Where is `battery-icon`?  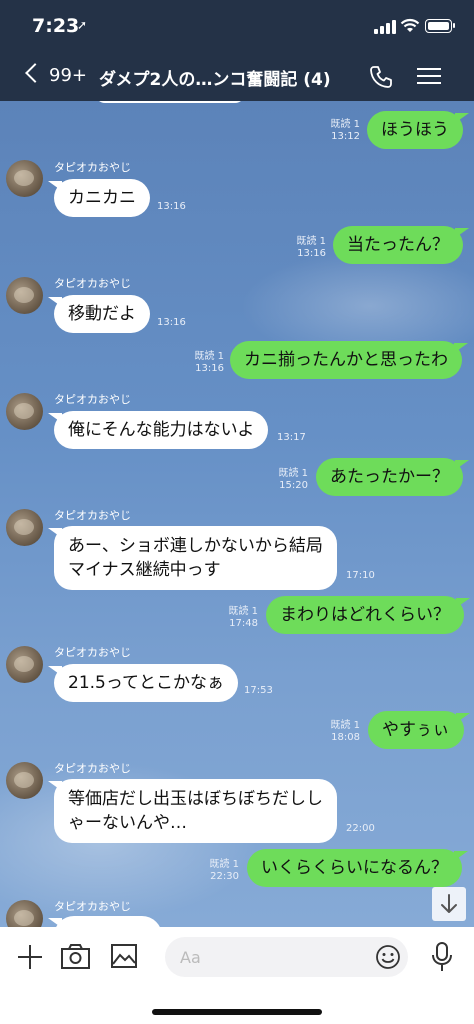
battery-icon is located at coordinates (440, 26).